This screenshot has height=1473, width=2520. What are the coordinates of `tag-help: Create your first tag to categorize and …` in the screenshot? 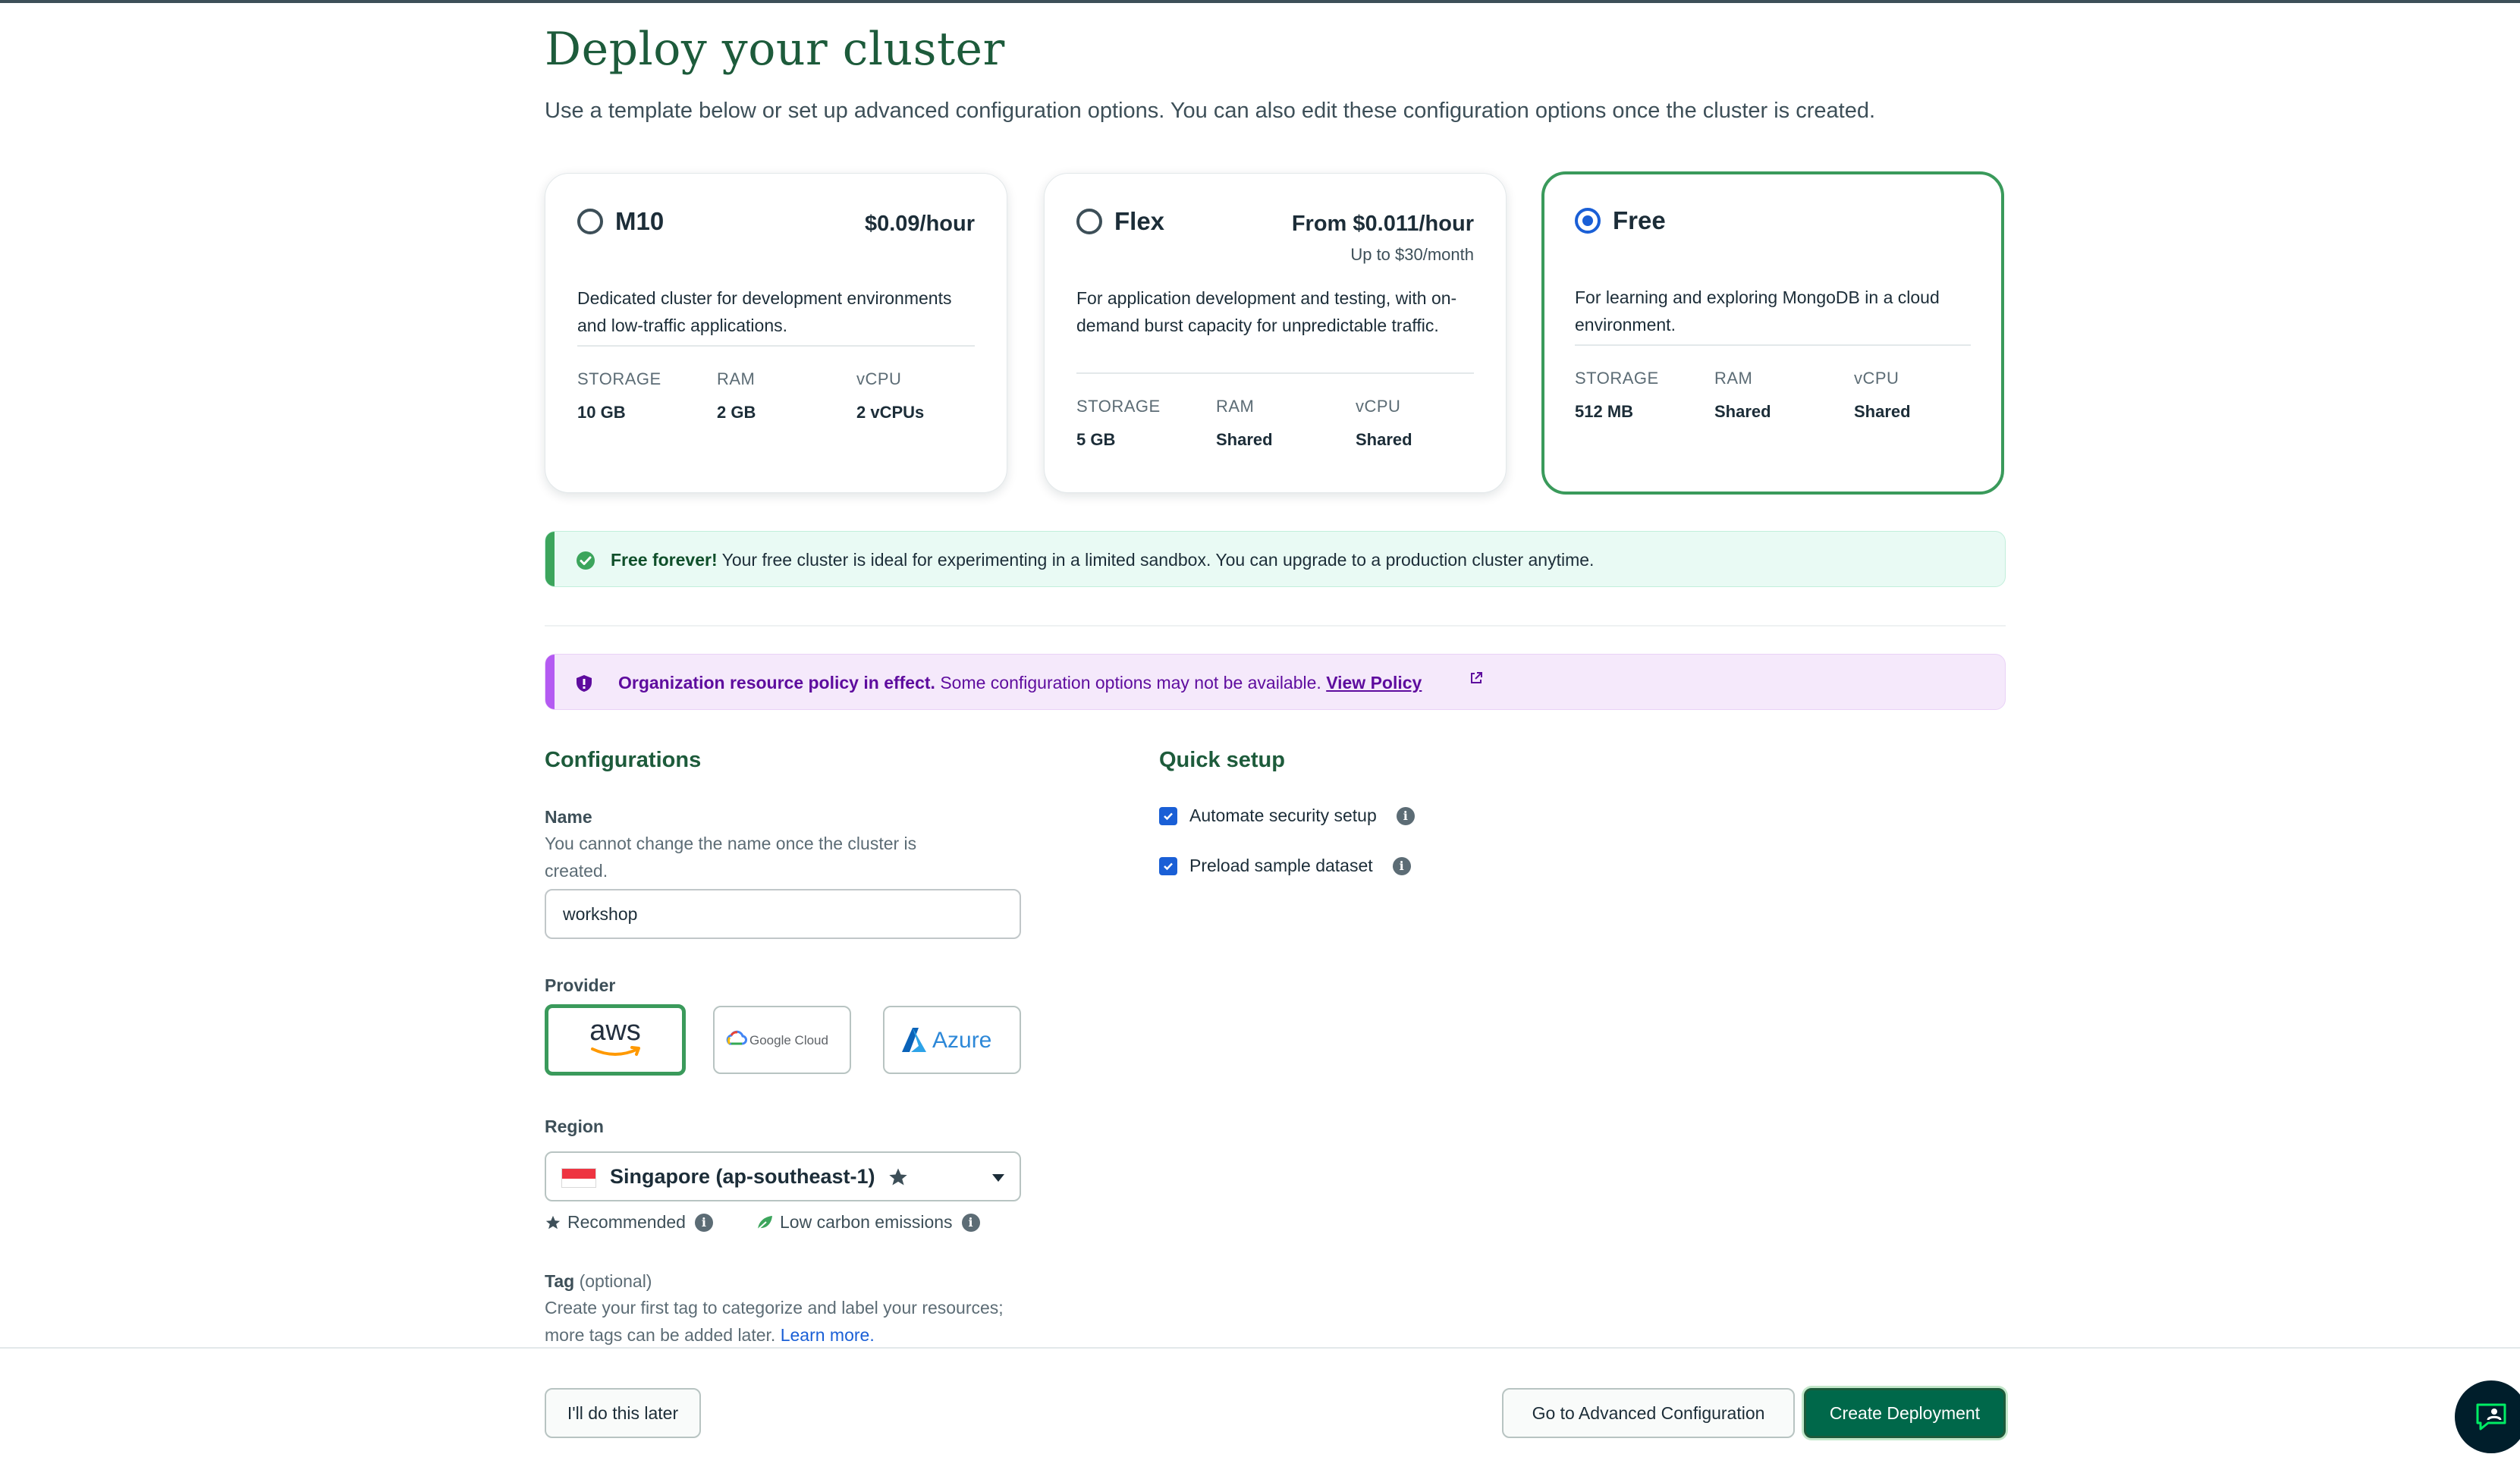 It's located at (774, 1321).